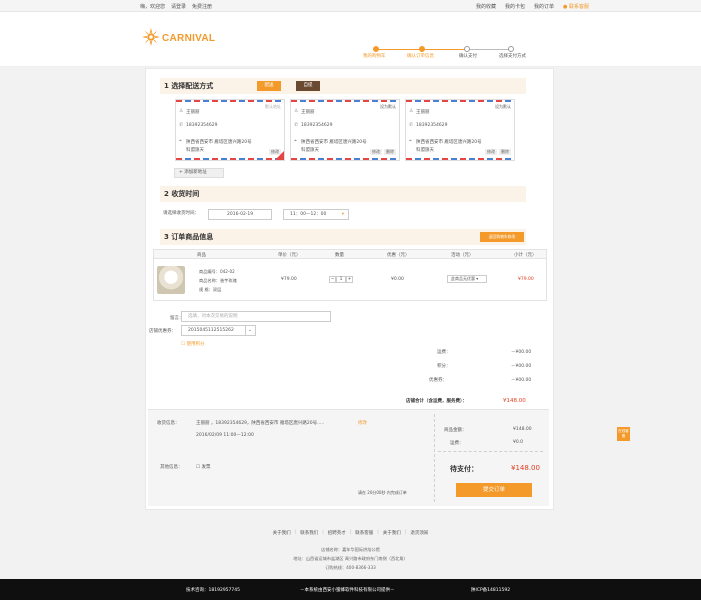  Describe the element at coordinates (181, 213) in the screenshot. I see `receive-time-prompt: 请选择收货时间：` at that location.